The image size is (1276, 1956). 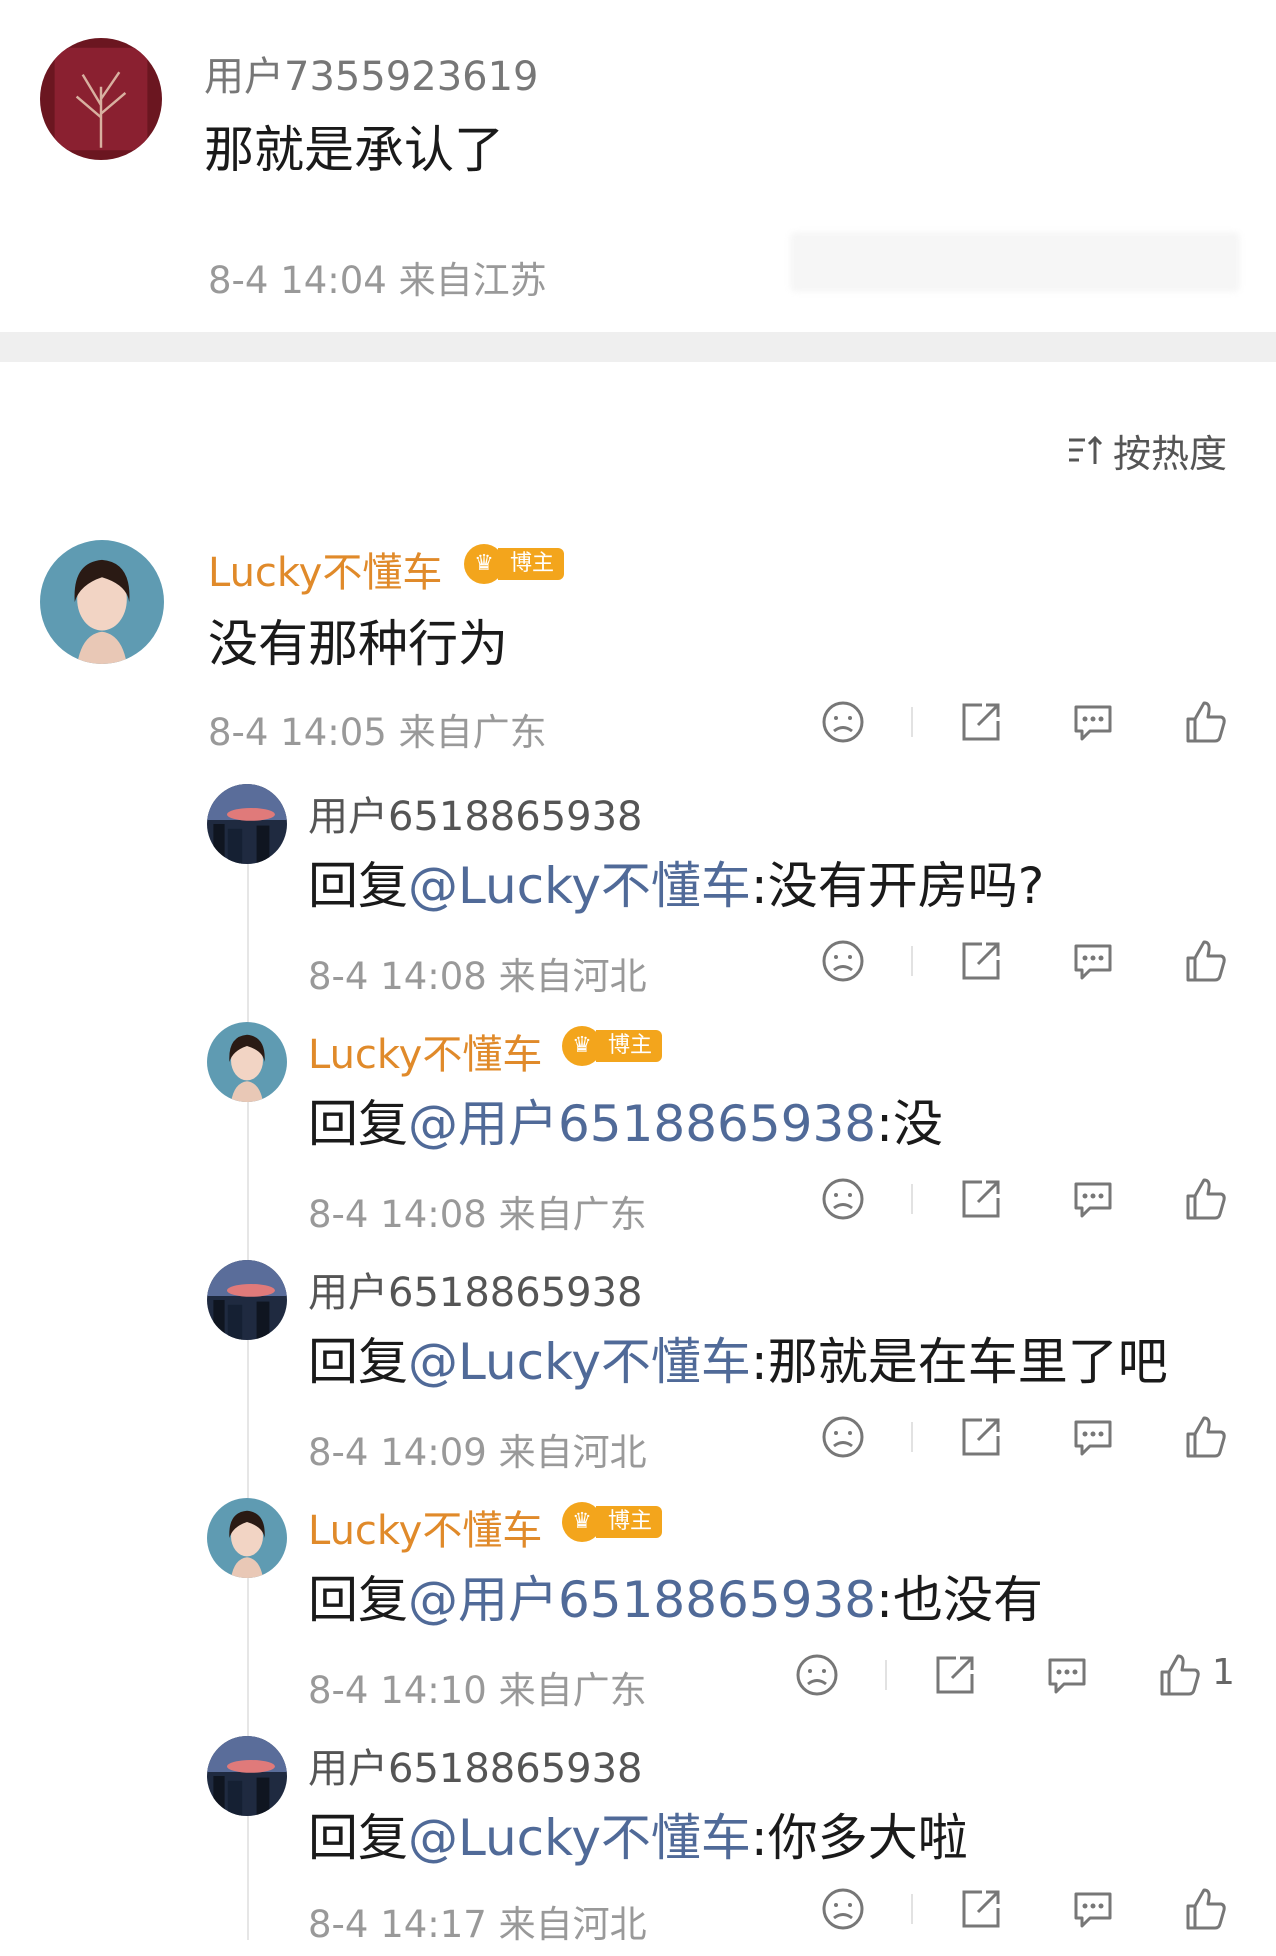 What do you see at coordinates (358, 644) in the screenshot?
I see `comment-text: 没有那种行为` at bounding box center [358, 644].